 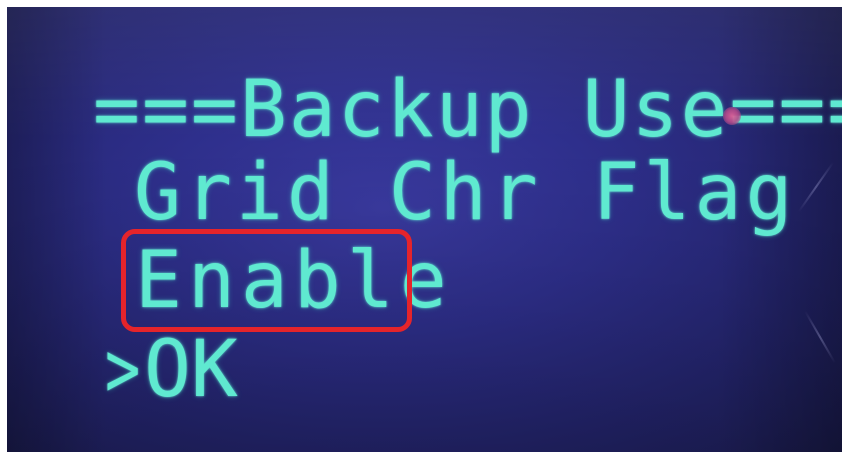 What do you see at coordinates (266, 280) in the screenshot?
I see `value-highlight-annotation` at bounding box center [266, 280].